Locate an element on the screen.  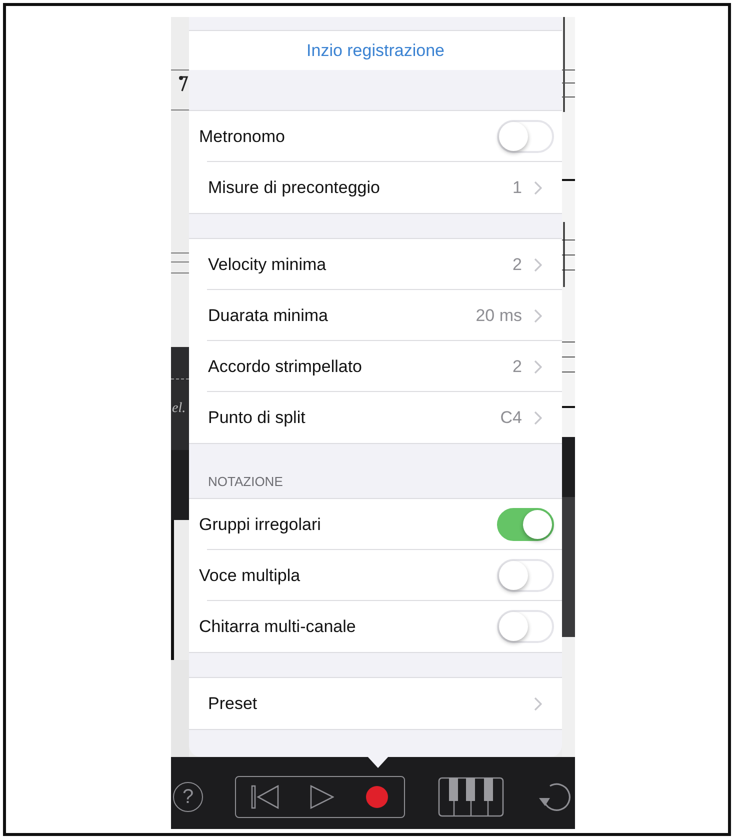
row-label: Gruppi irregolari is located at coordinates (260, 524).